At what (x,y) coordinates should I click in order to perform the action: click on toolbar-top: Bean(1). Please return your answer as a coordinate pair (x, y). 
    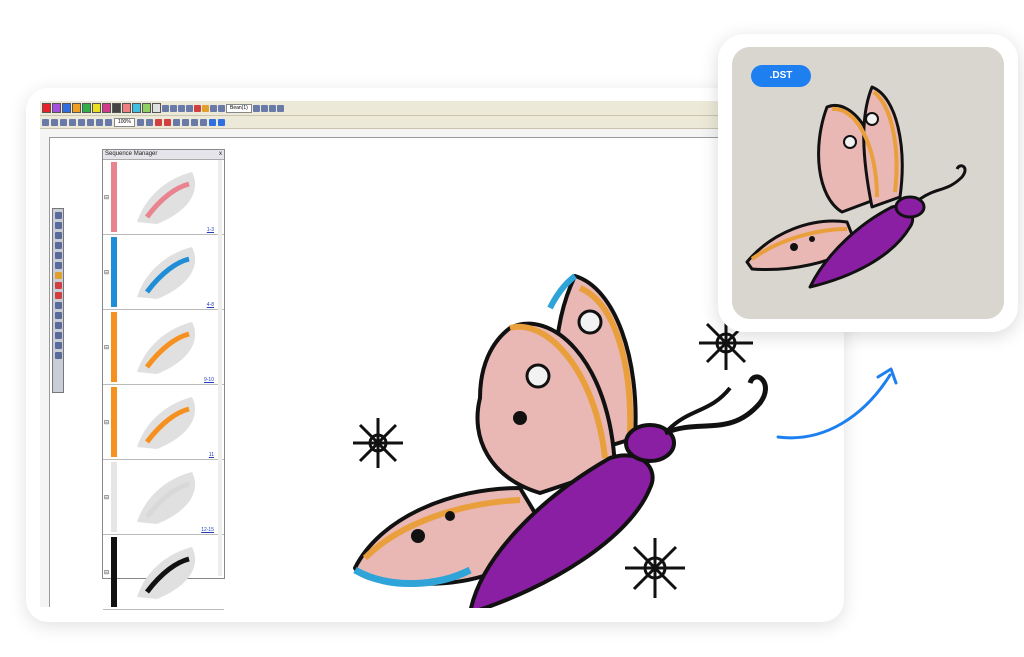
    Looking at the image, I should click on (391, 108).